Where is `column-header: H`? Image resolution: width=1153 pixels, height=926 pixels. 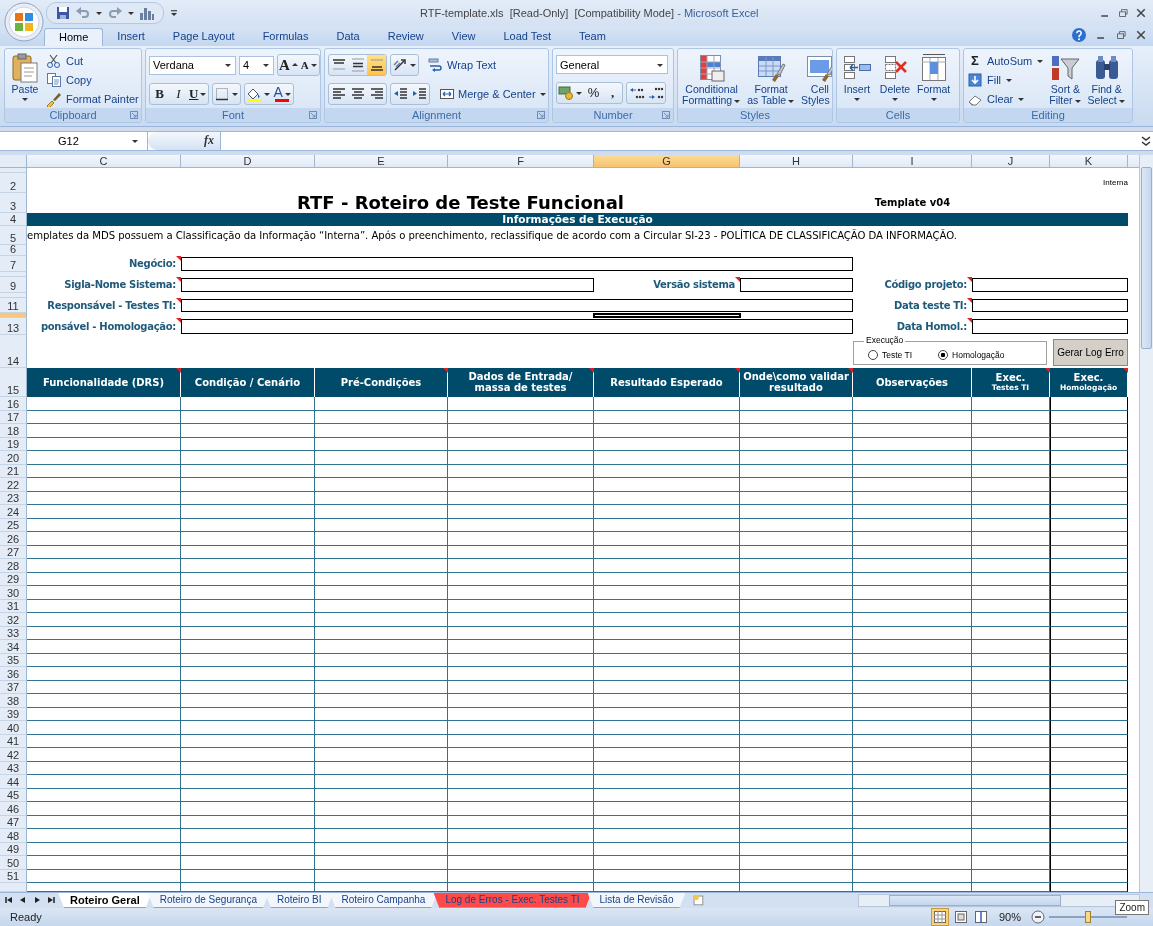
column-header: H is located at coordinates (796, 161).